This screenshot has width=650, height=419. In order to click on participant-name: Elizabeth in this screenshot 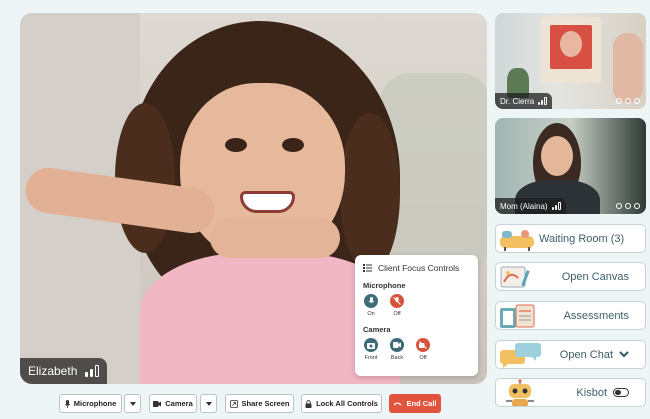, I will do `click(53, 371)`.